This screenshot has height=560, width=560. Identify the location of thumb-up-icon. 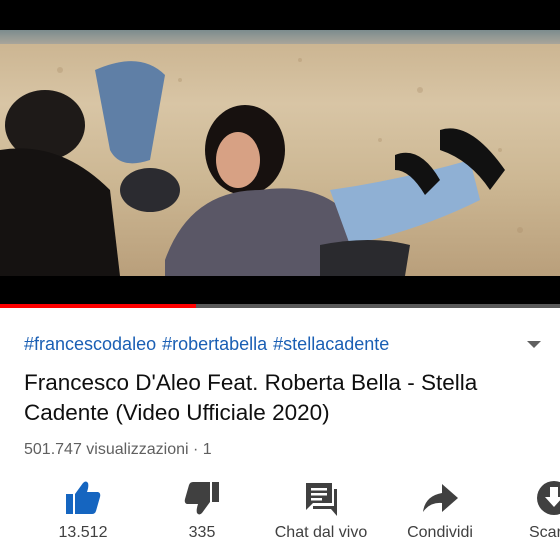
(83, 497).